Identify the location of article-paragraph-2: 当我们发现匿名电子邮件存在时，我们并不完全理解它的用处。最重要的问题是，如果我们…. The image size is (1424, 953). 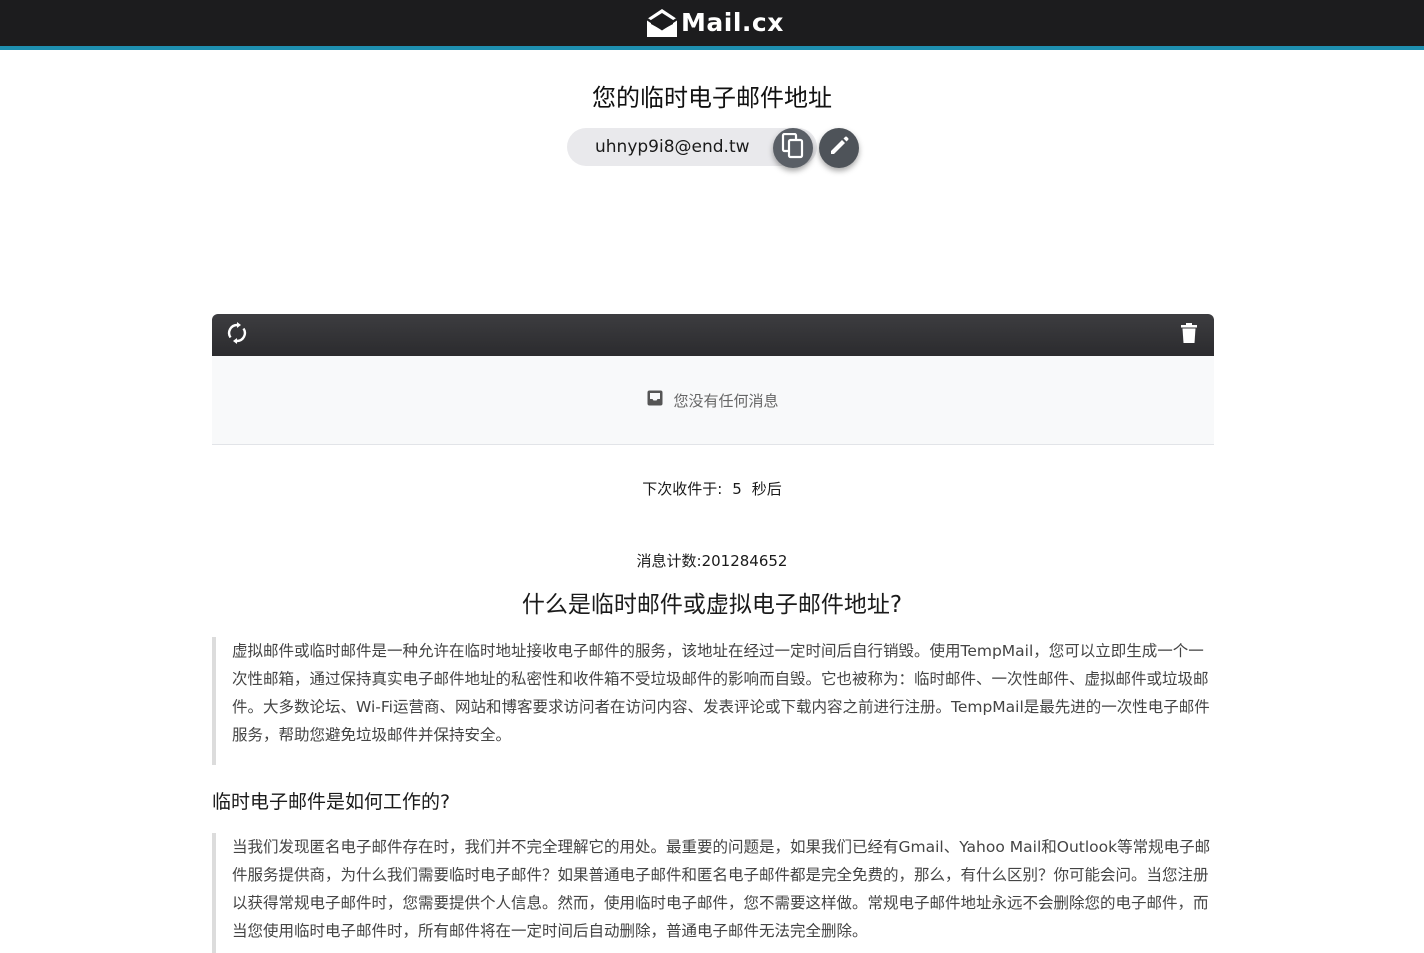
(712, 893).